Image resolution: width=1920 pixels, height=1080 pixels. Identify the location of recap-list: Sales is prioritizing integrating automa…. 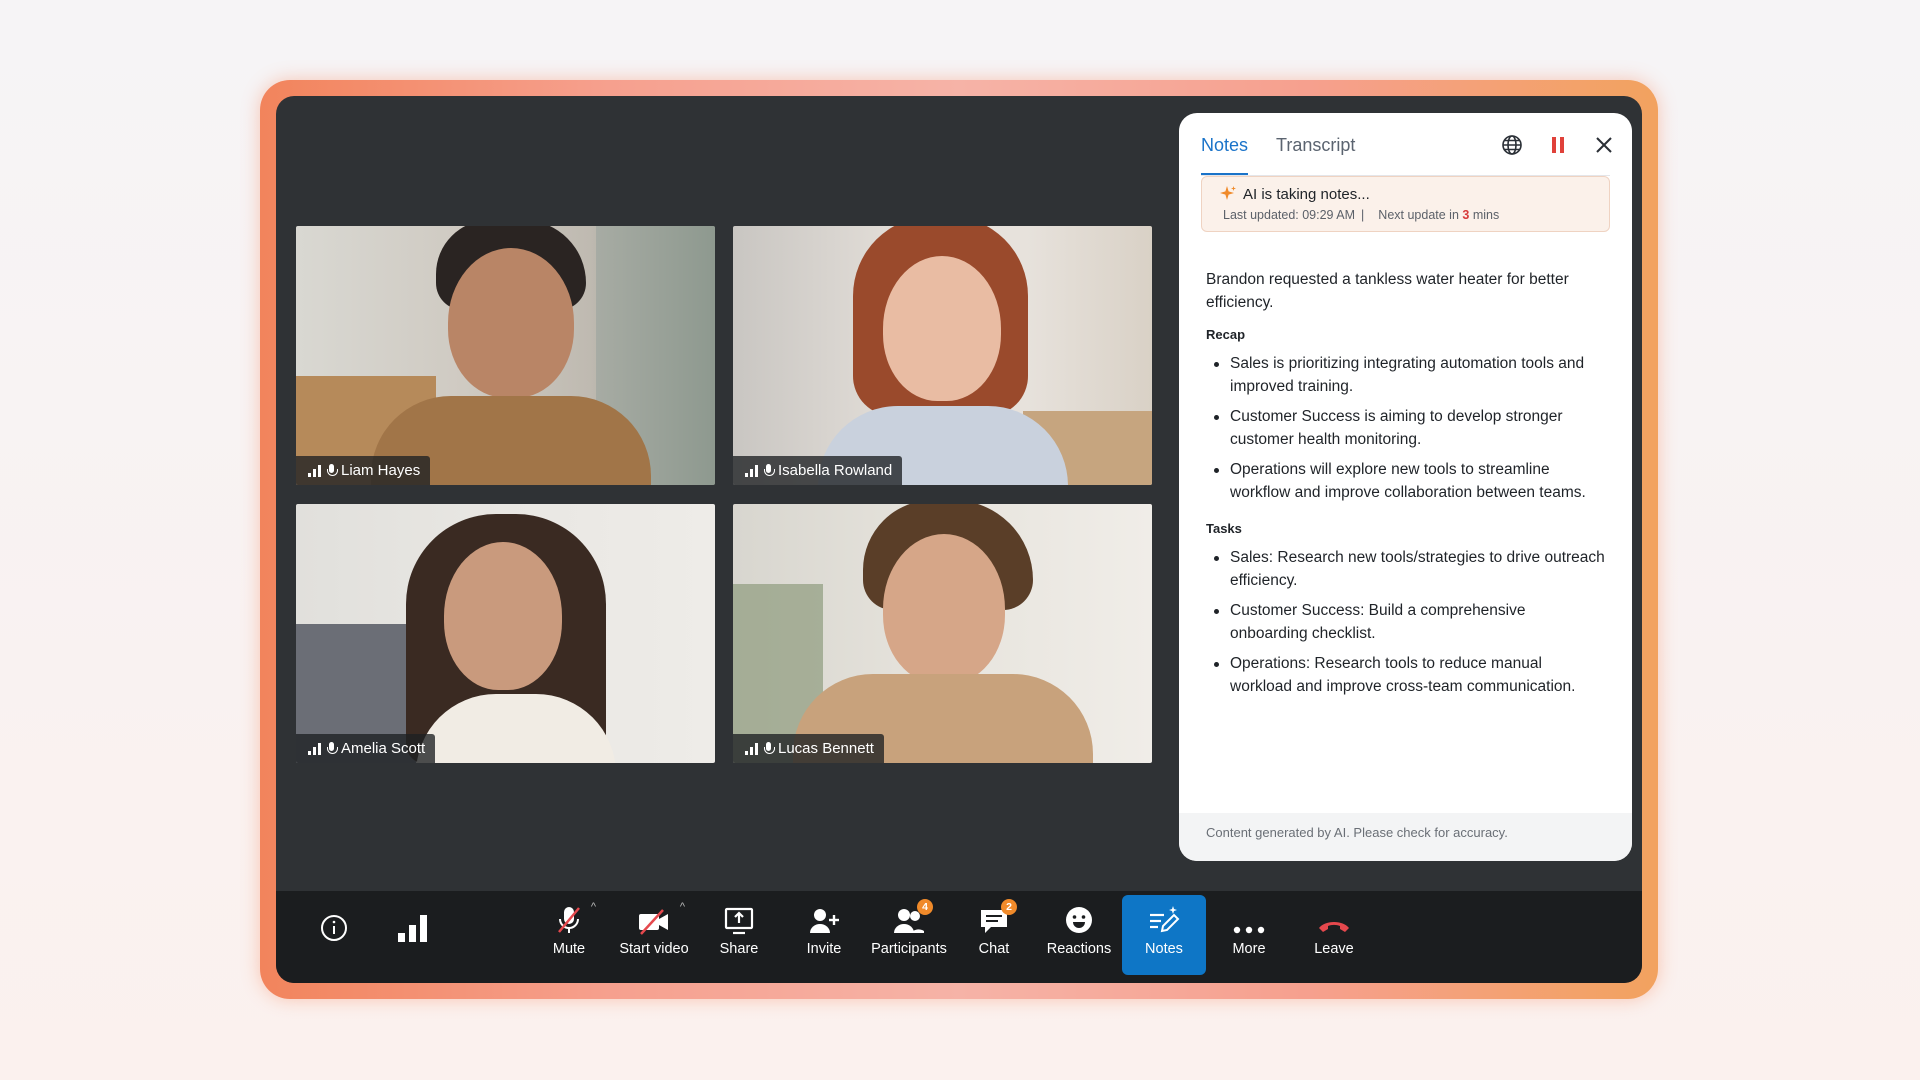
(1406, 428).